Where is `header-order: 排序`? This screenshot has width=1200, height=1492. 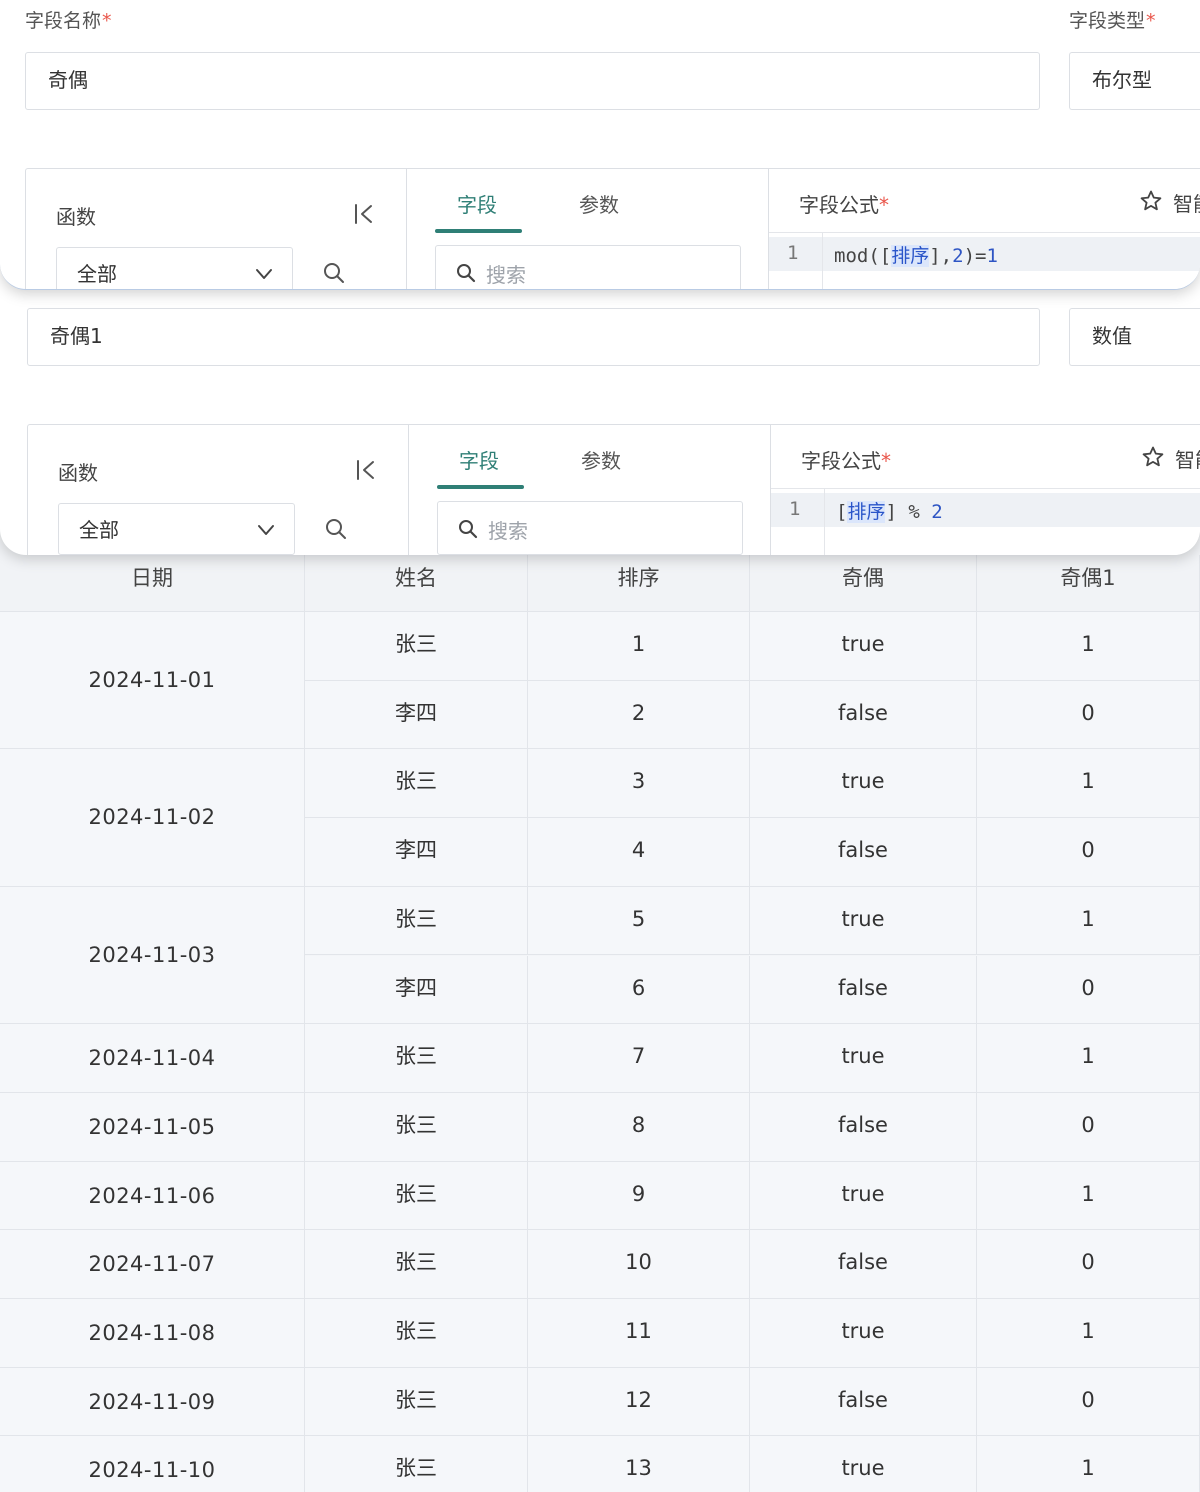 header-order: 排序 is located at coordinates (639, 583).